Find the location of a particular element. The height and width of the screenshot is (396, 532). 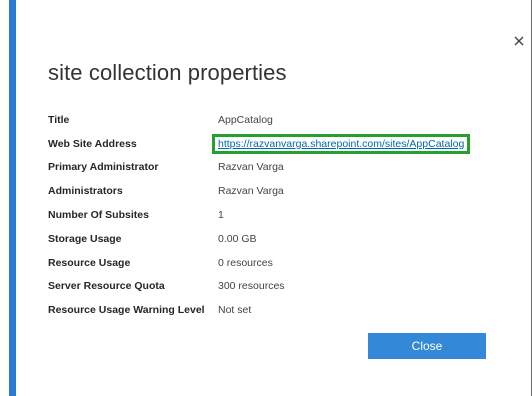

property-value: Not set is located at coordinates (235, 310).